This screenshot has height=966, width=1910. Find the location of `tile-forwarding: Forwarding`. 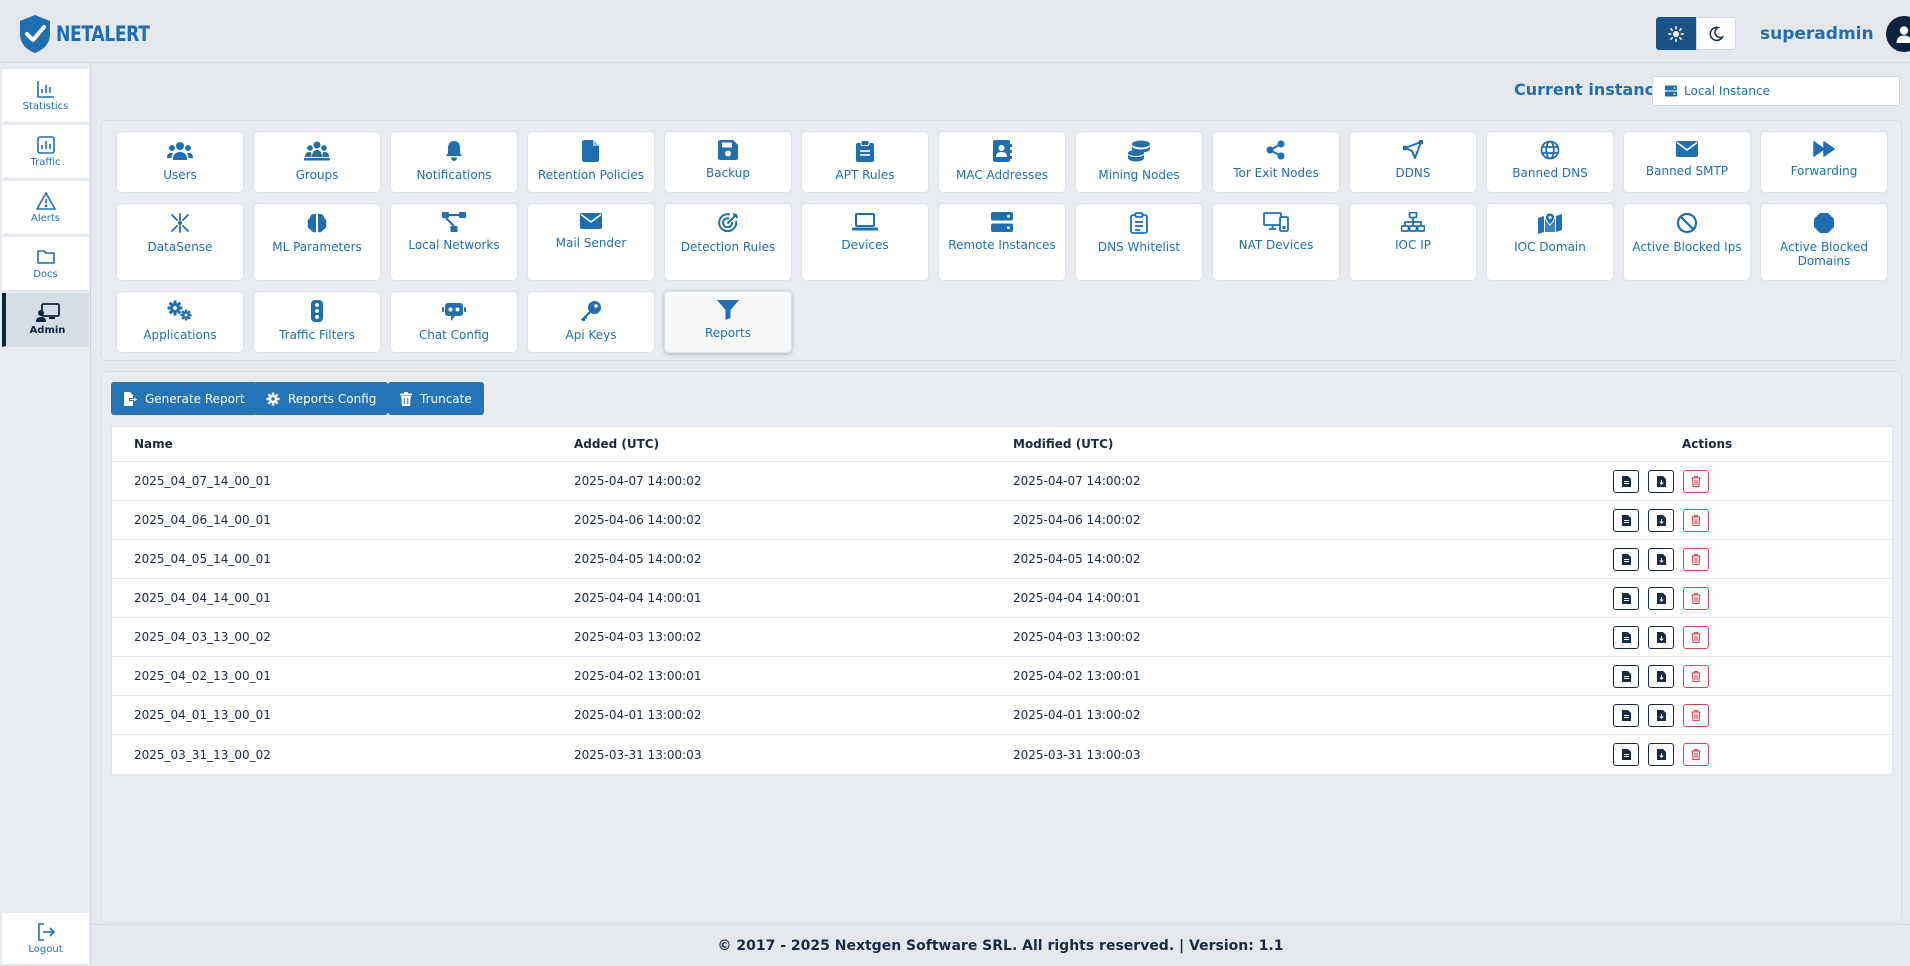

tile-forwarding: Forwarding is located at coordinates (1824, 162).